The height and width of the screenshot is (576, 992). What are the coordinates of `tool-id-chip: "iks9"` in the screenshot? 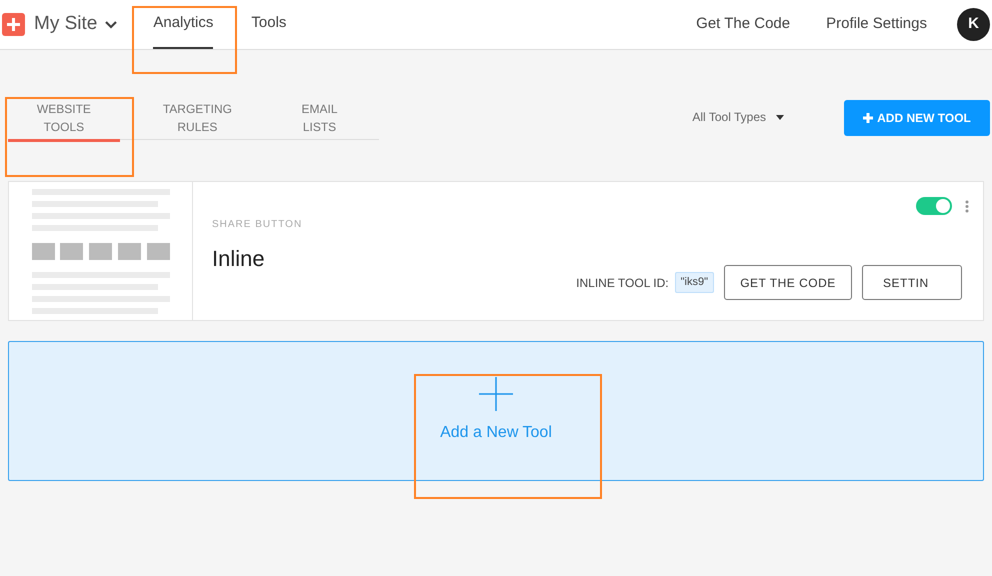 It's located at (694, 282).